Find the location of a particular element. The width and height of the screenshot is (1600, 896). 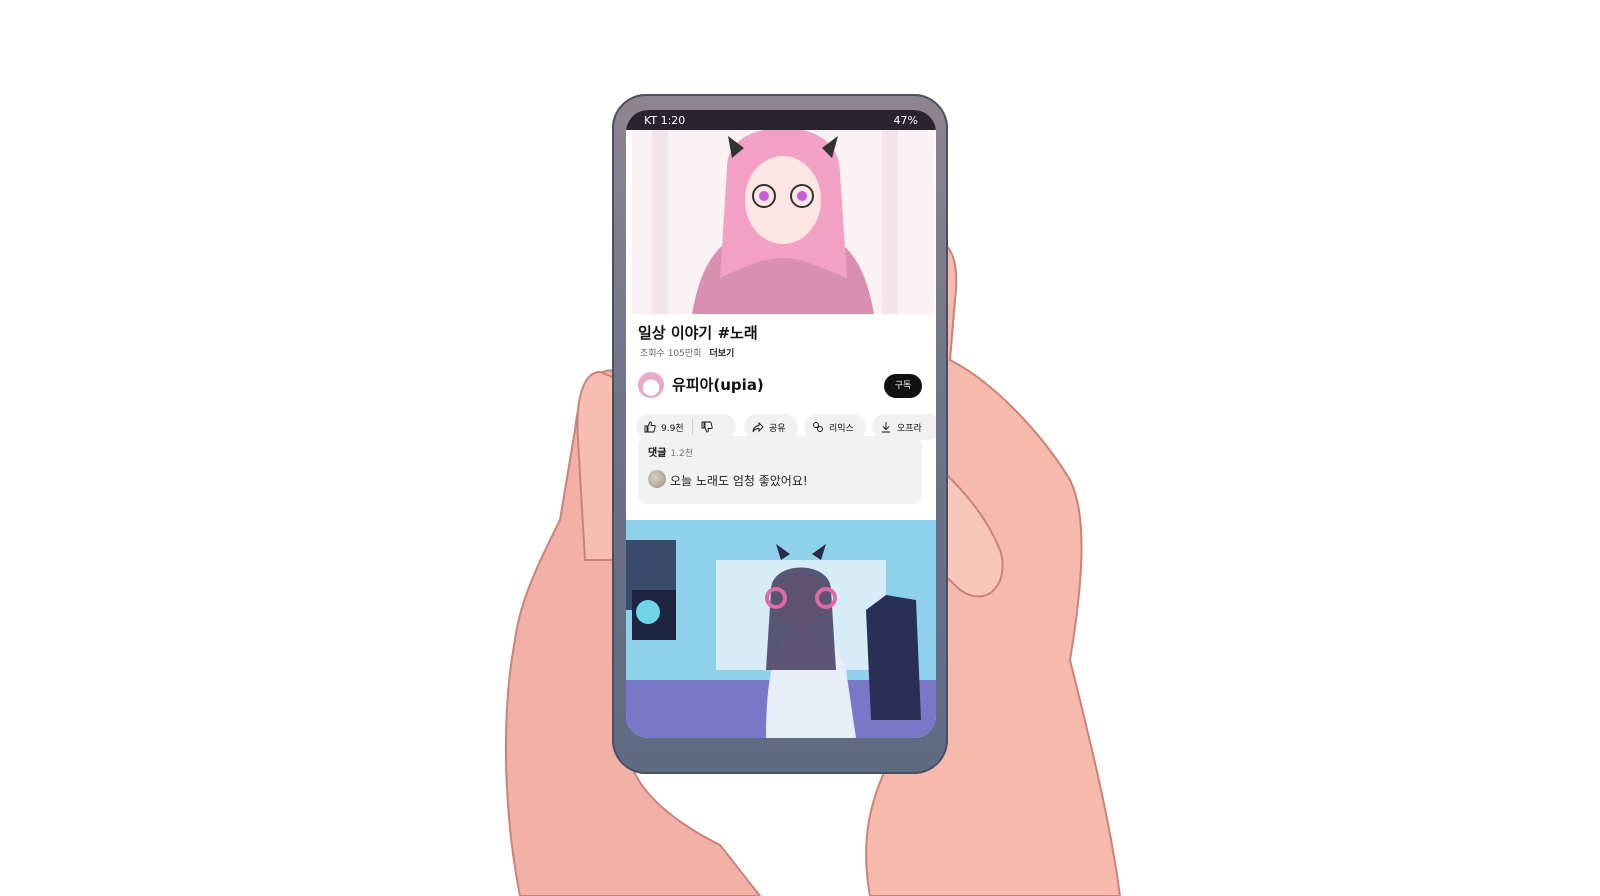

thumbs-up-icon is located at coordinates (650, 427).